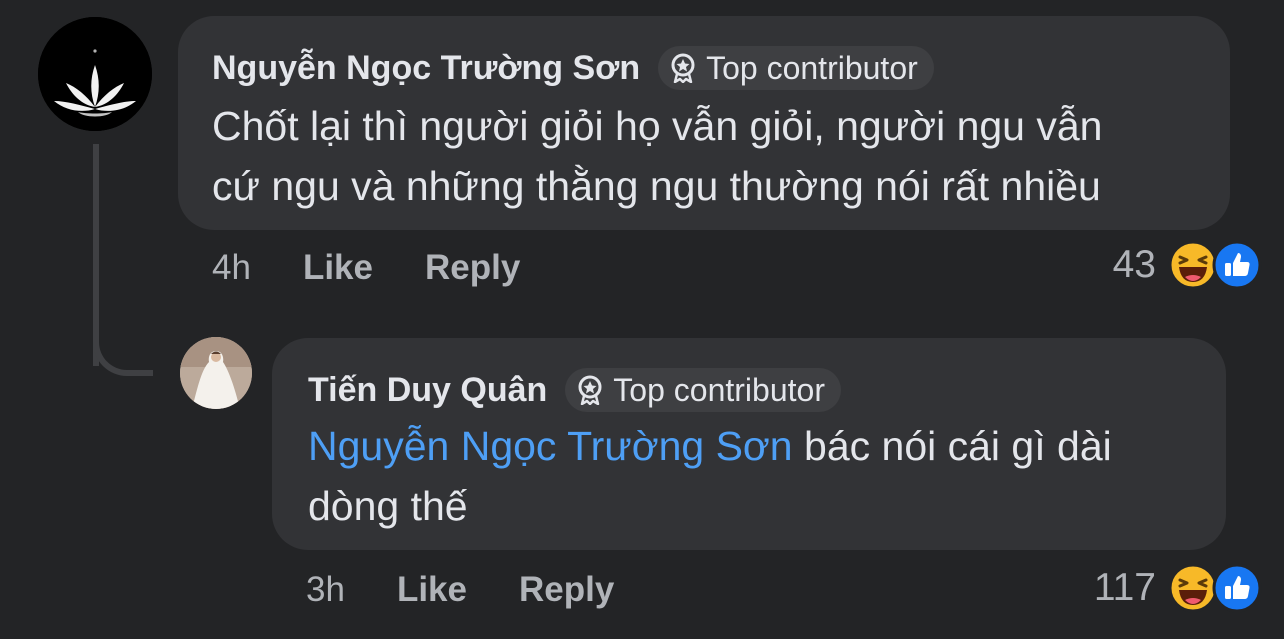 The image size is (1284, 639). What do you see at coordinates (325, 590) in the screenshot?
I see `comment-timestamp: 3h` at bounding box center [325, 590].